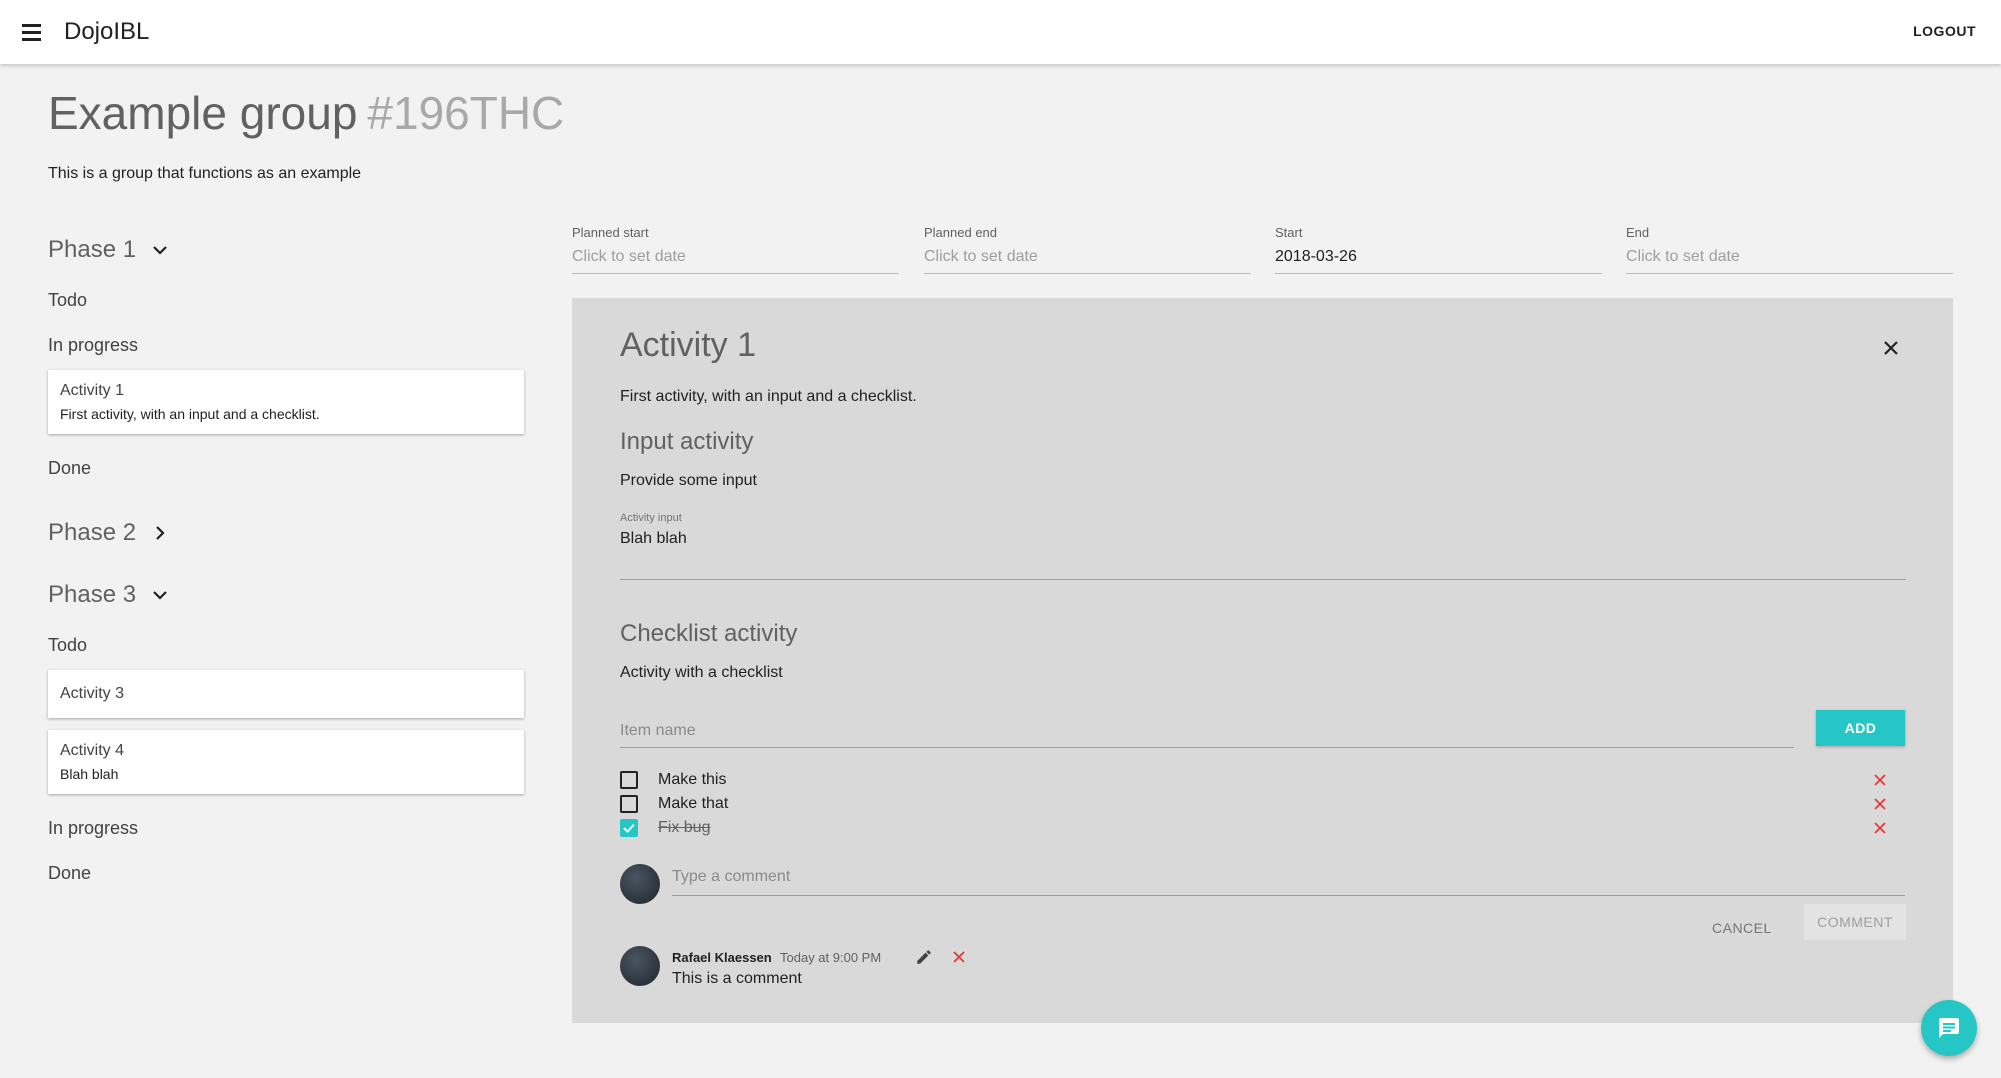 The height and width of the screenshot is (1078, 2001). What do you see at coordinates (924, 957) in the screenshot?
I see `pencil-icon` at bounding box center [924, 957].